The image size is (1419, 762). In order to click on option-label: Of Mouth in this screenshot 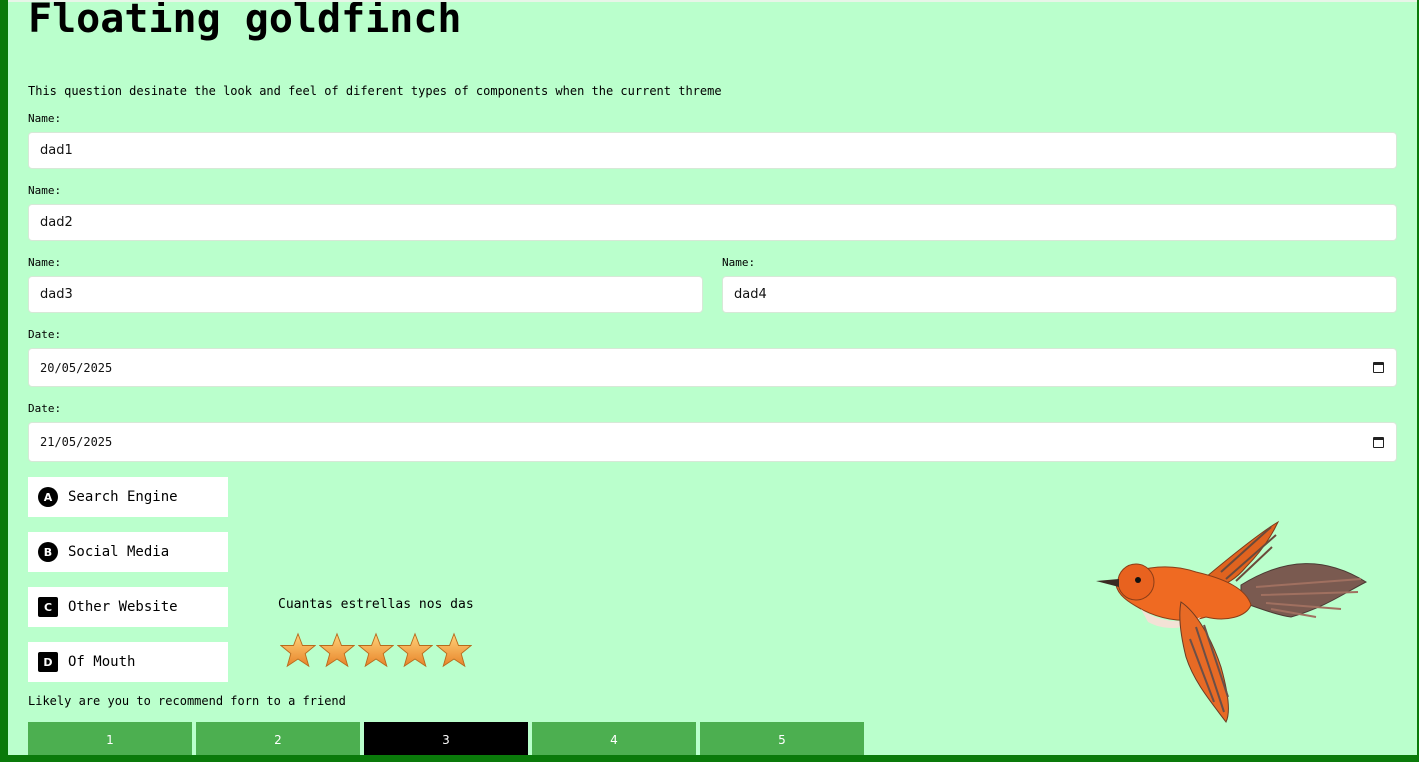, I will do `click(102, 662)`.